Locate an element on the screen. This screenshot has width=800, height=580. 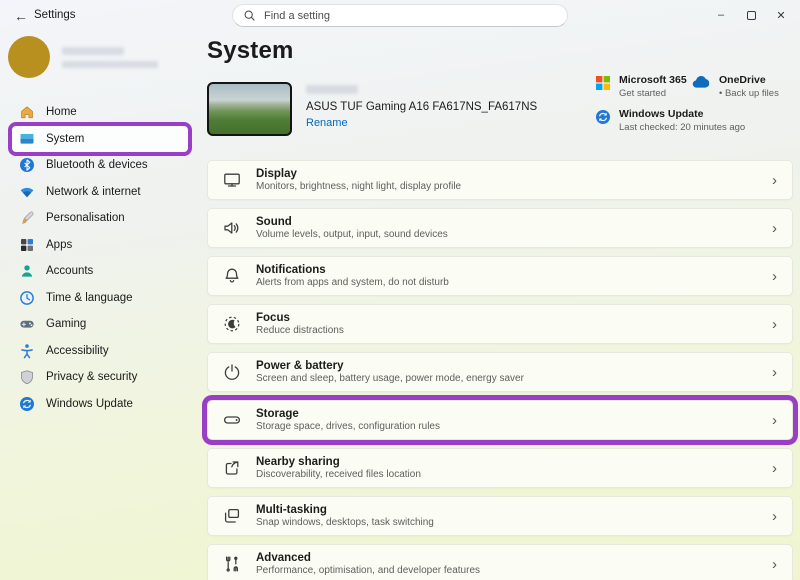
windows-update-icon is located at coordinates (603, 117).